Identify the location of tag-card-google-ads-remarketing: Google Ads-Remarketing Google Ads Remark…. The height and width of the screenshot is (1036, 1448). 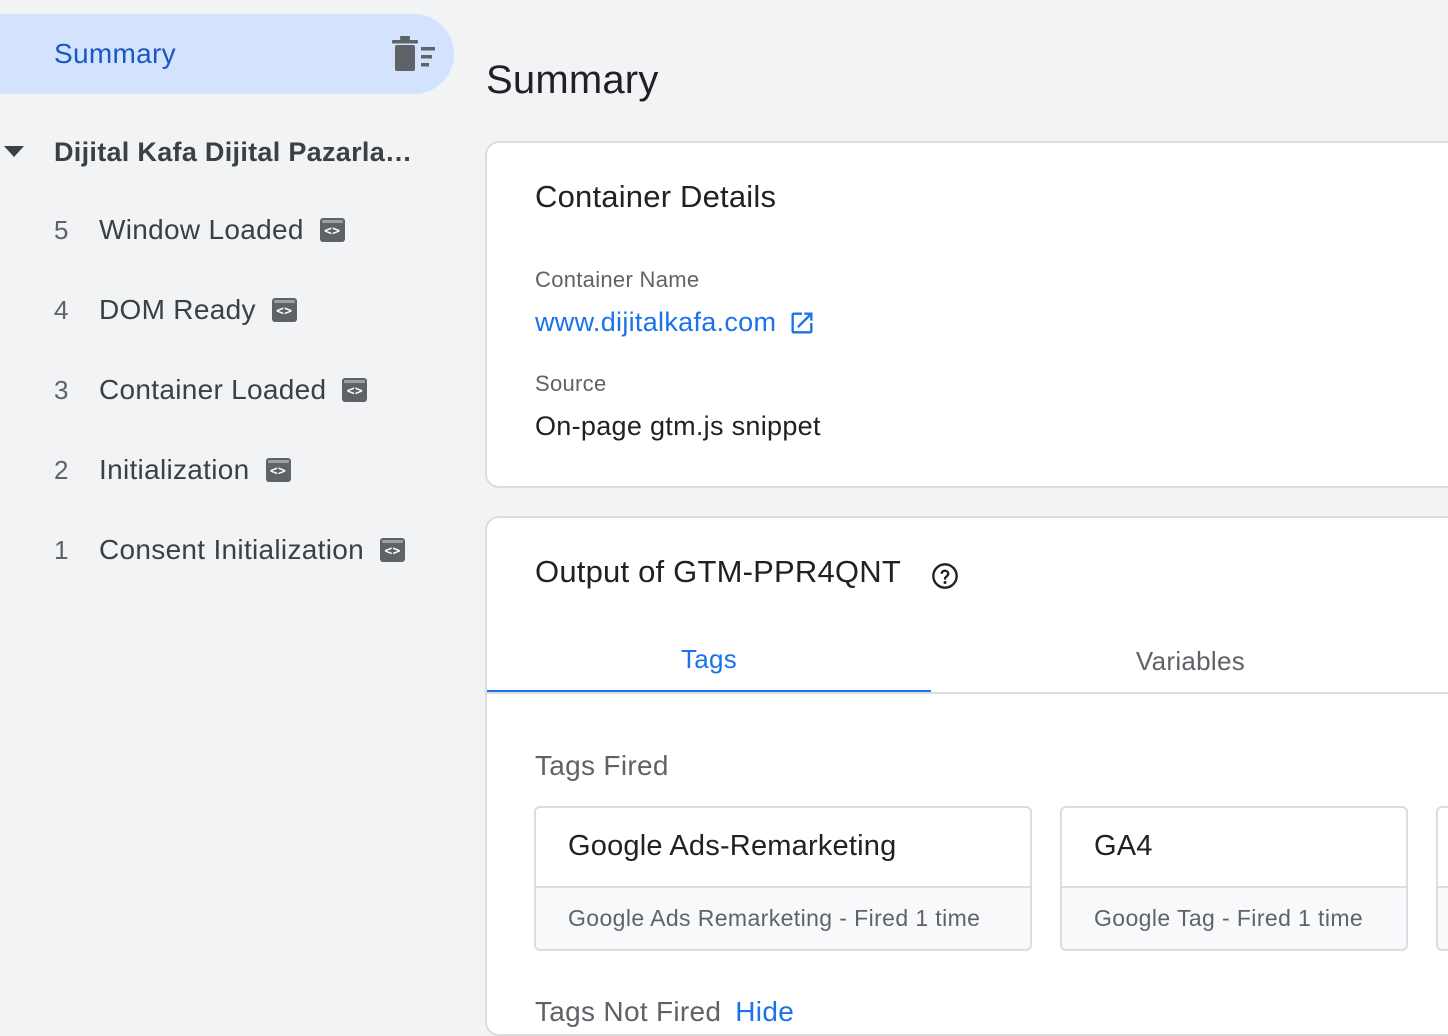
(783, 878).